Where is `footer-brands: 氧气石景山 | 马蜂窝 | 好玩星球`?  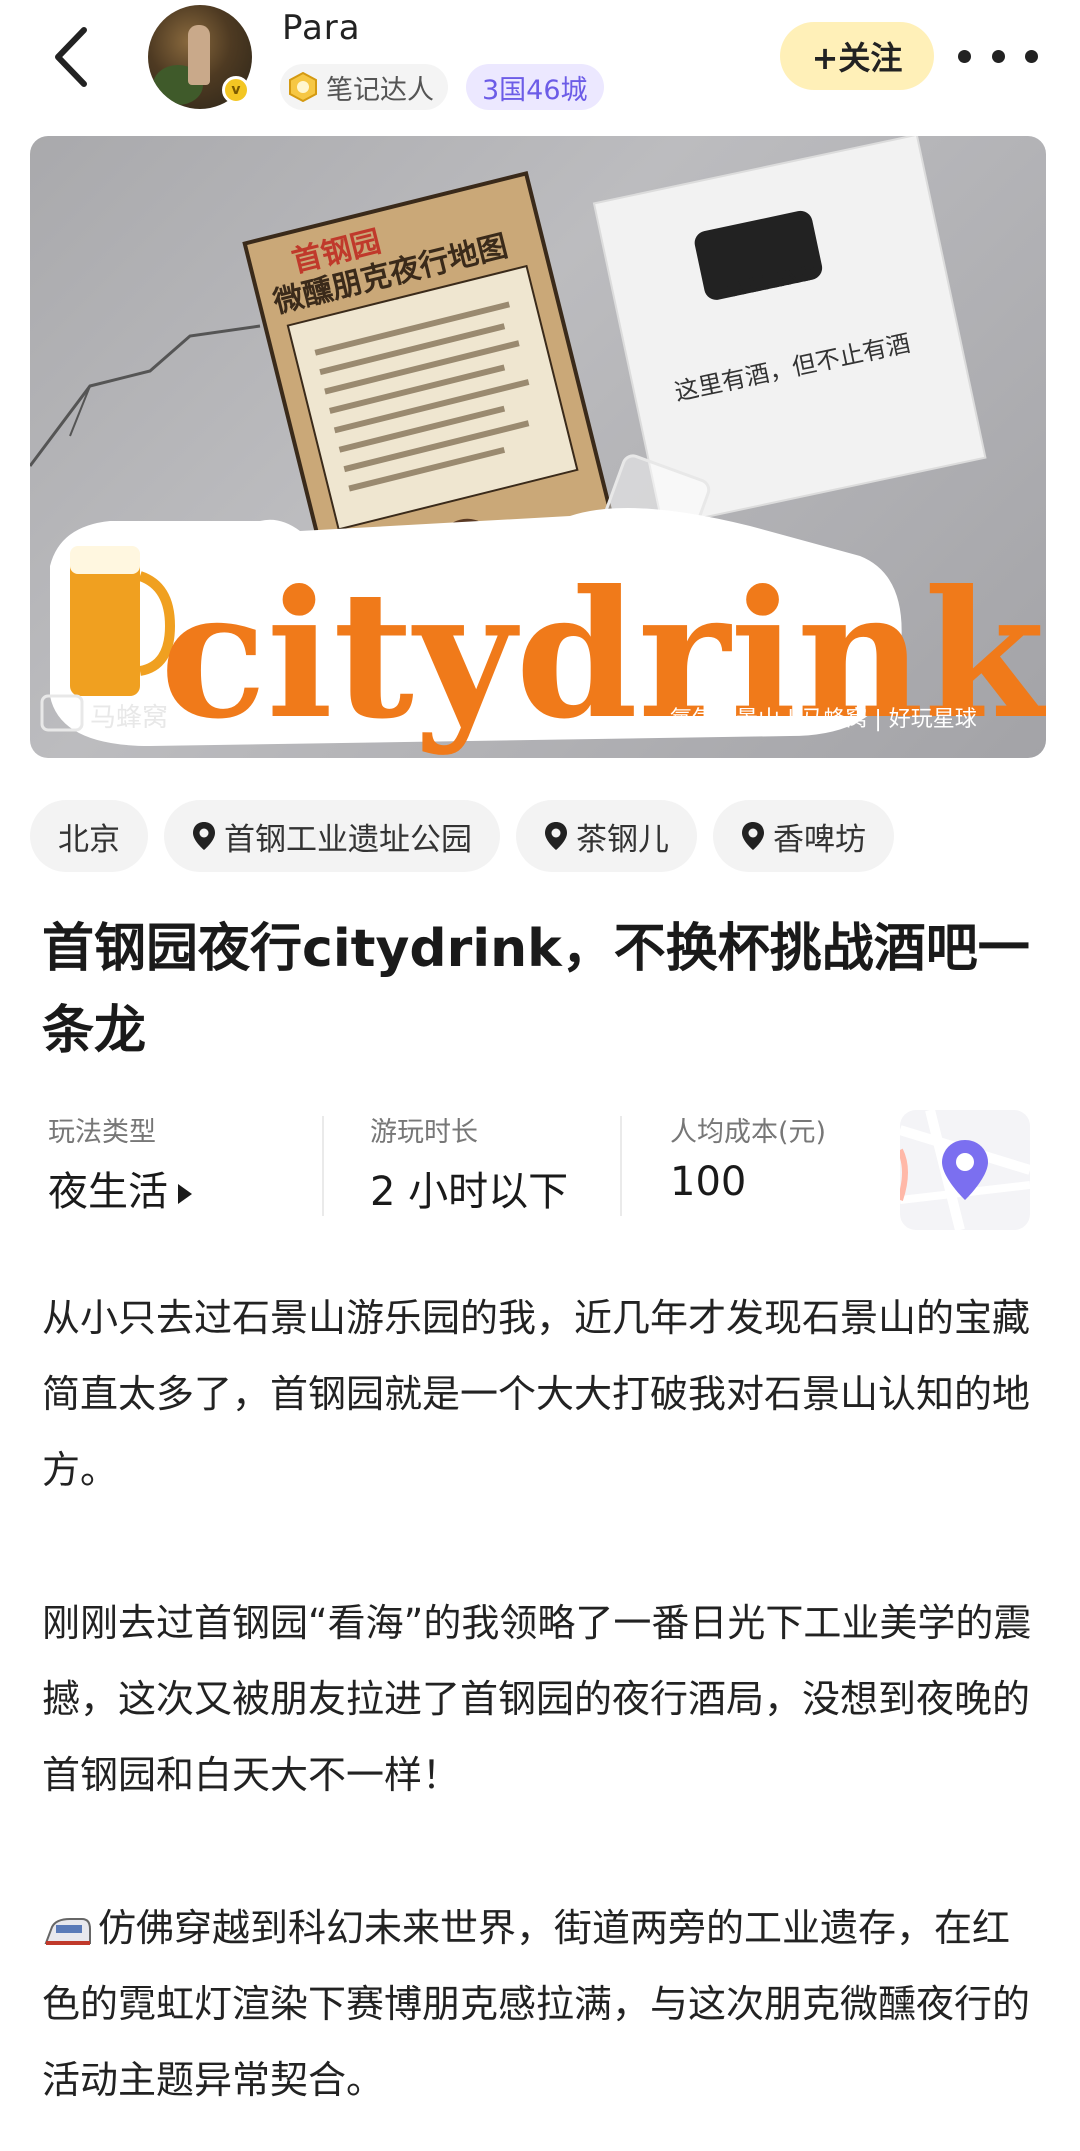 footer-brands: 氧气石景山 | 马蜂窝 | 好玩星球 is located at coordinates (823, 719).